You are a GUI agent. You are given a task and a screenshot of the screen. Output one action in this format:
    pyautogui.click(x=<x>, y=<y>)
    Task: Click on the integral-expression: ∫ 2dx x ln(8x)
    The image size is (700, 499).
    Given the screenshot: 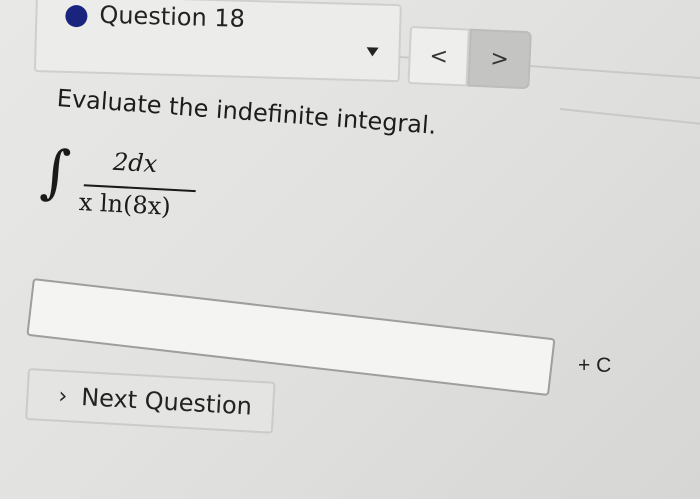 What is the action you would take?
    pyautogui.click(x=124, y=189)
    